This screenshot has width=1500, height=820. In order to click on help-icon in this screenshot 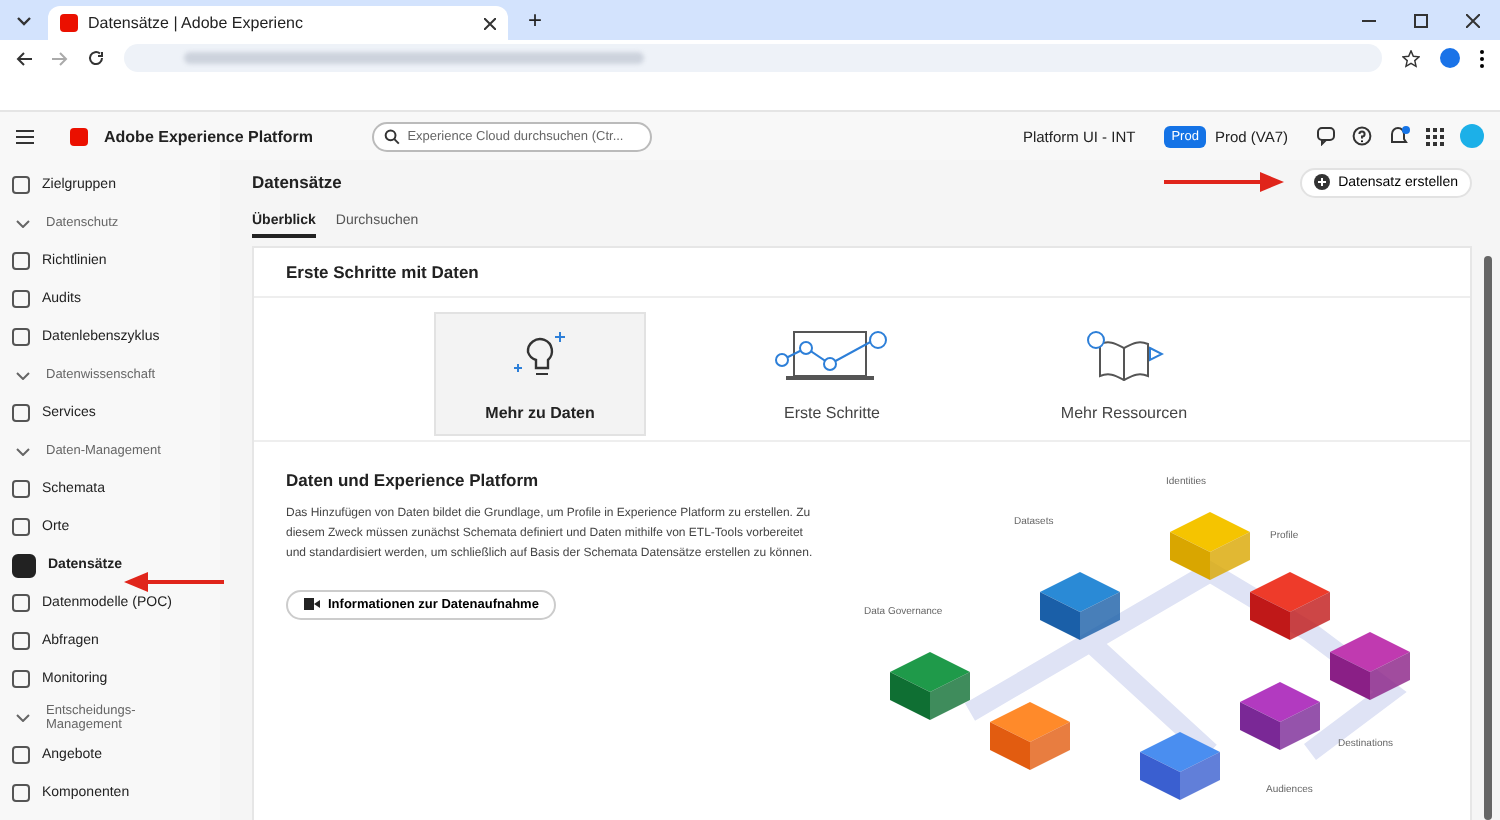, I will do `click(1362, 136)`.